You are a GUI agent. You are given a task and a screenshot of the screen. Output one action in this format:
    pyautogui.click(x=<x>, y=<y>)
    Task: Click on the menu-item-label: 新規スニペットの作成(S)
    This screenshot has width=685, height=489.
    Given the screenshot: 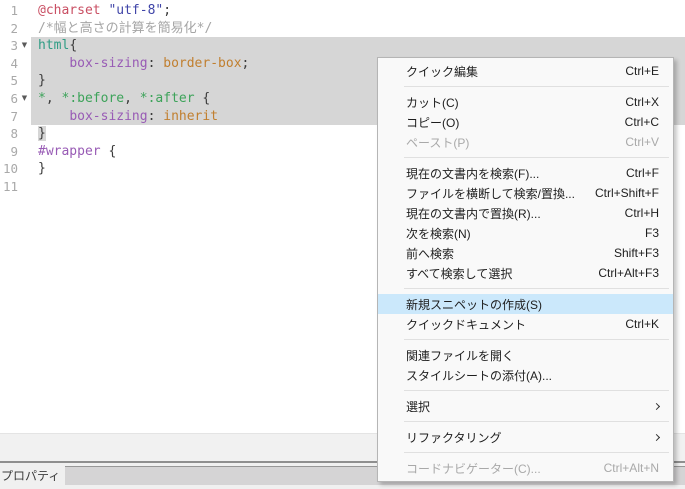 What is the action you would take?
    pyautogui.click(x=474, y=304)
    